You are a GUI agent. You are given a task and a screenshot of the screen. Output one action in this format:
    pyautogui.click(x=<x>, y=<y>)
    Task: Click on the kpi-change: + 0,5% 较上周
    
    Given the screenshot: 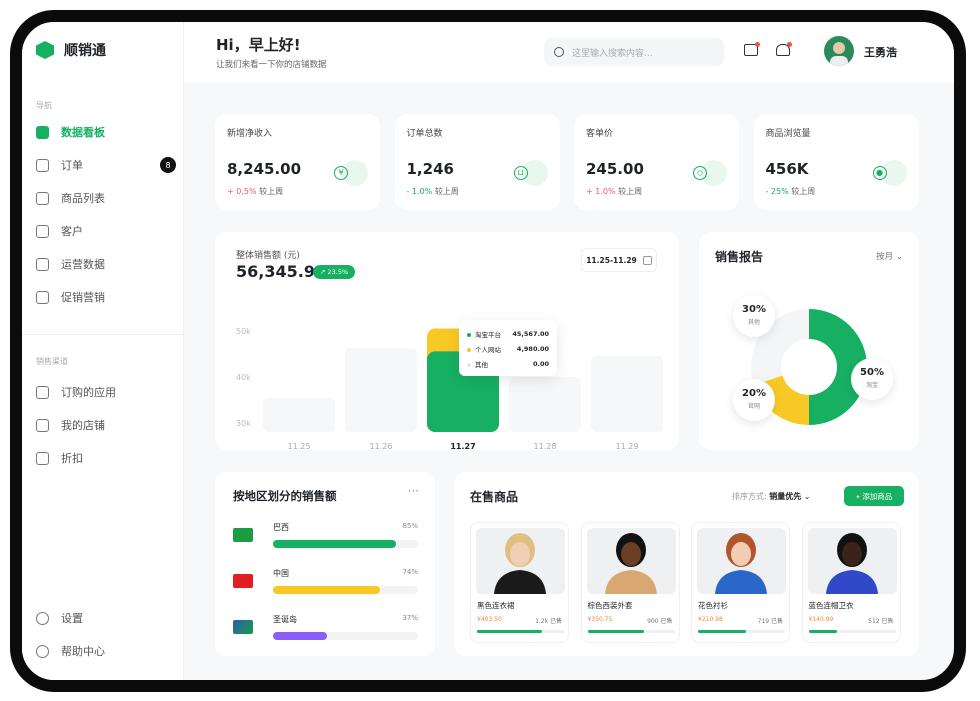 What is the action you would take?
    pyautogui.click(x=255, y=191)
    